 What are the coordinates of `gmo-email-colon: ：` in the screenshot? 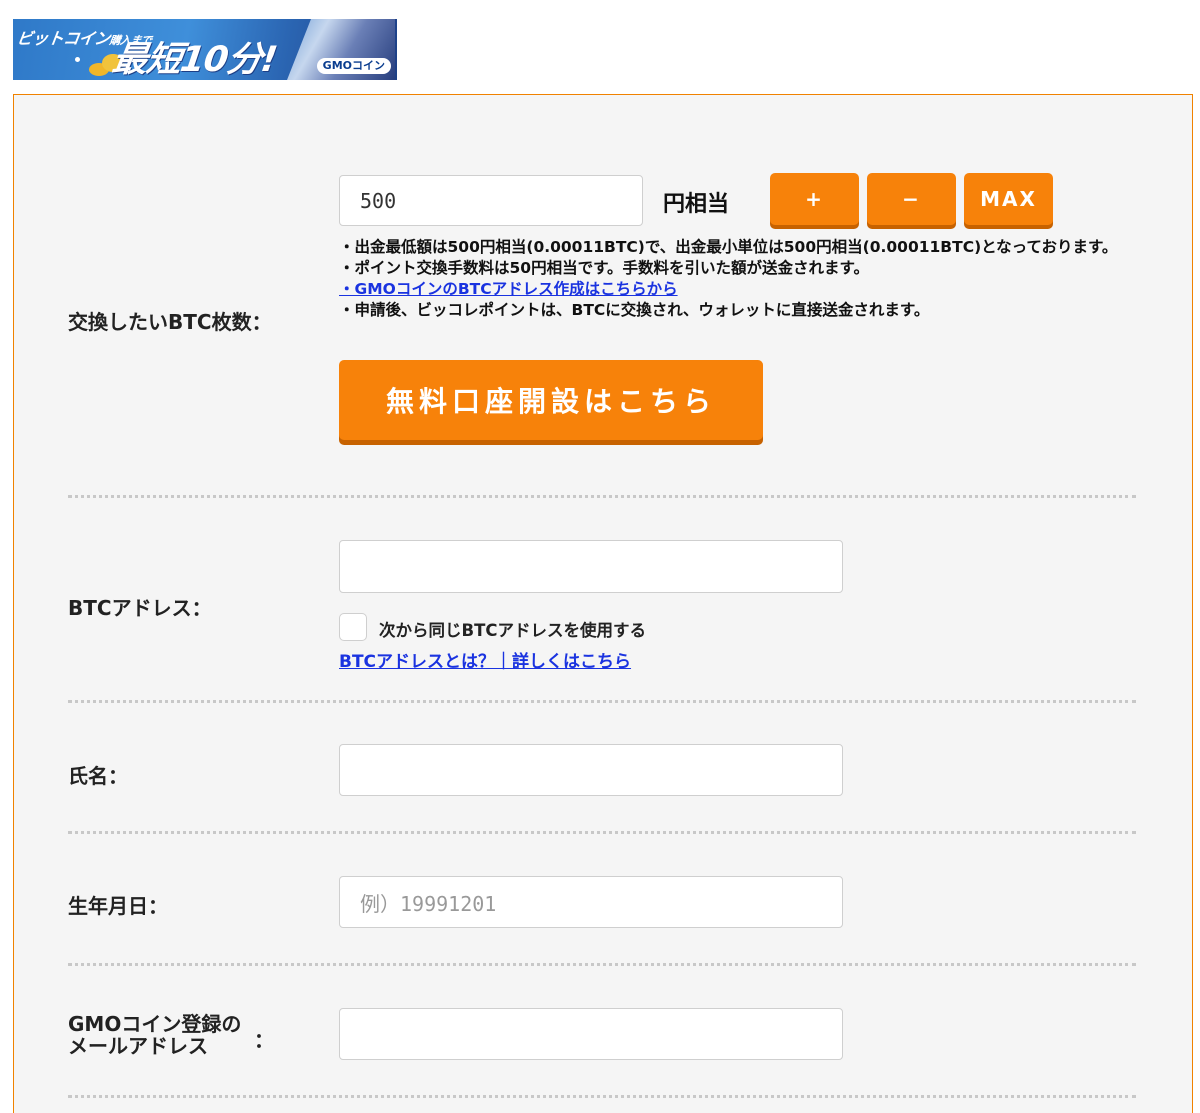 It's located at (264, 1040).